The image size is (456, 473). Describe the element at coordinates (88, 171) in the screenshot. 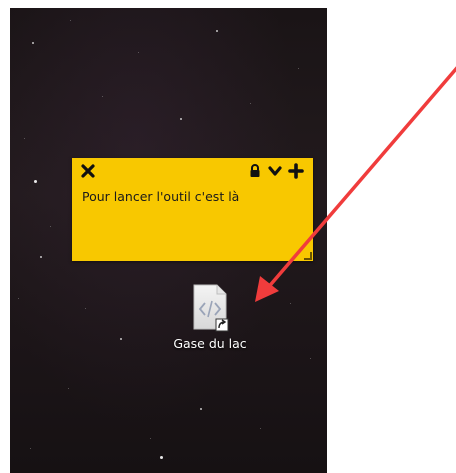

I see `close-icon` at that location.